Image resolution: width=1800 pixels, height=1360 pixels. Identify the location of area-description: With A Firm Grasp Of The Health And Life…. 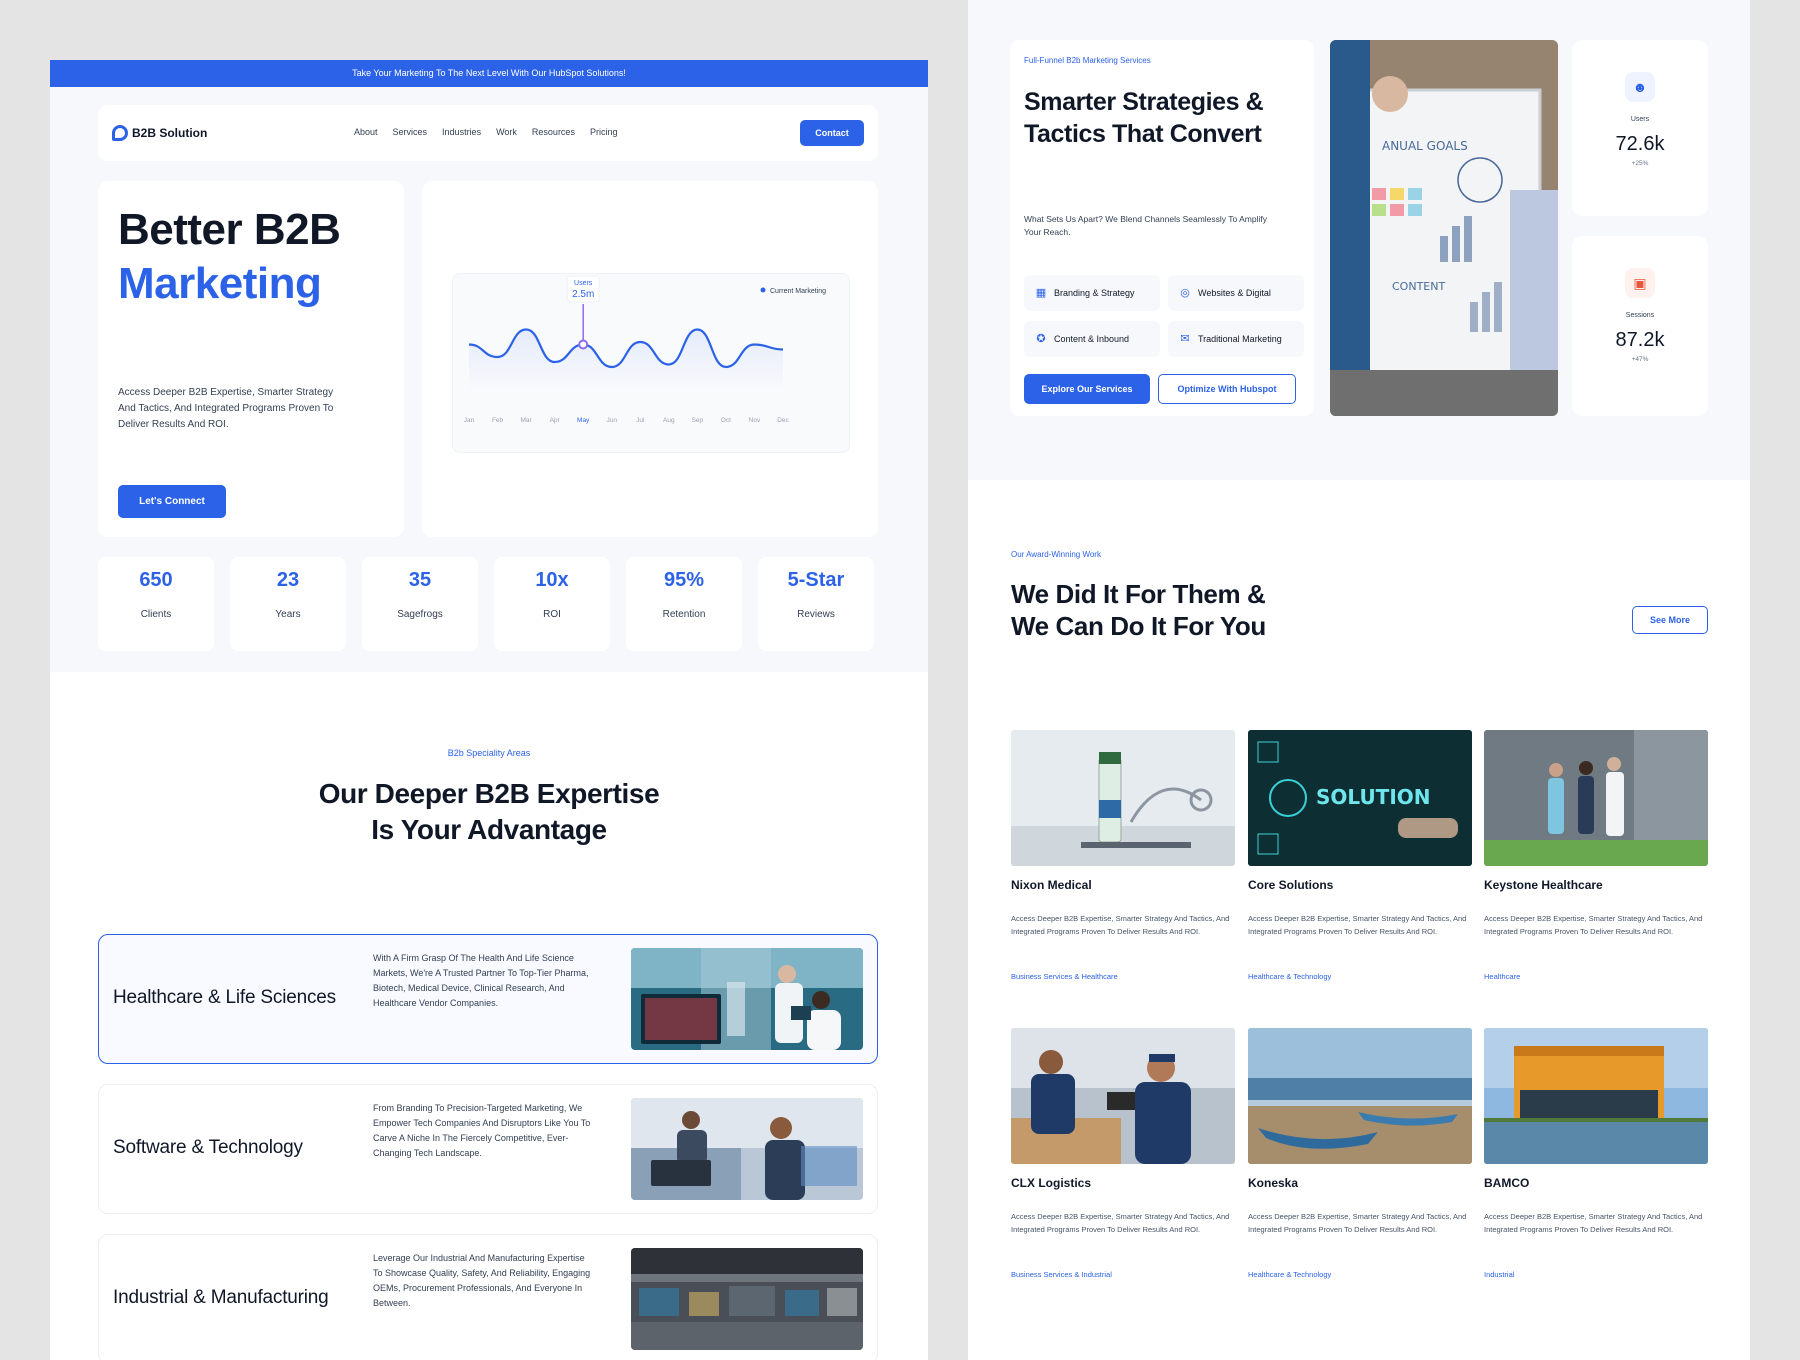
(481, 980).